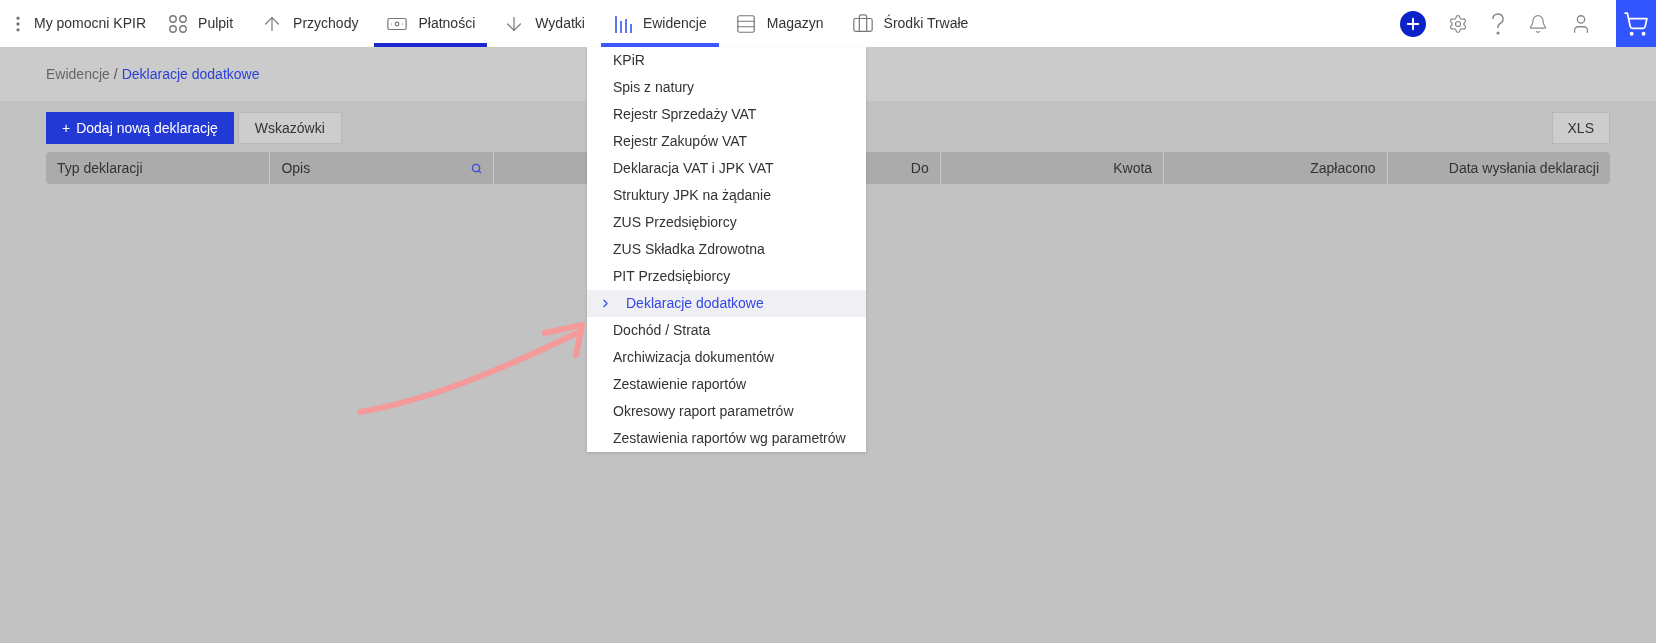 This screenshot has height=643, width=1656. I want to click on column-header: Opis, so click(381, 168).